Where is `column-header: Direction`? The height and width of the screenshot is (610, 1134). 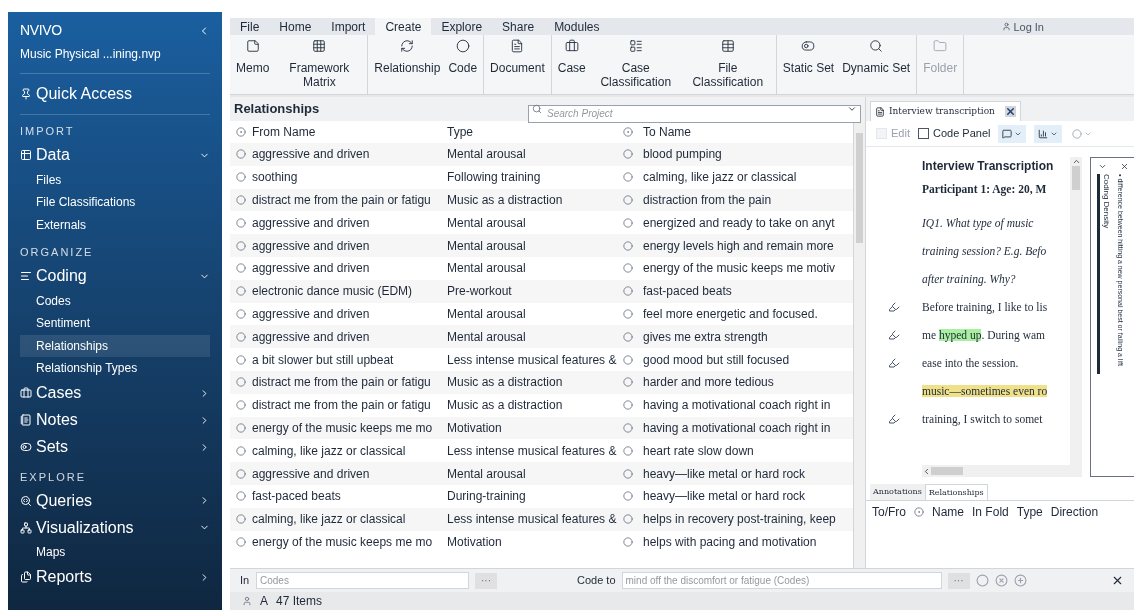
column-header: Direction is located at coordinates (1074, 512).